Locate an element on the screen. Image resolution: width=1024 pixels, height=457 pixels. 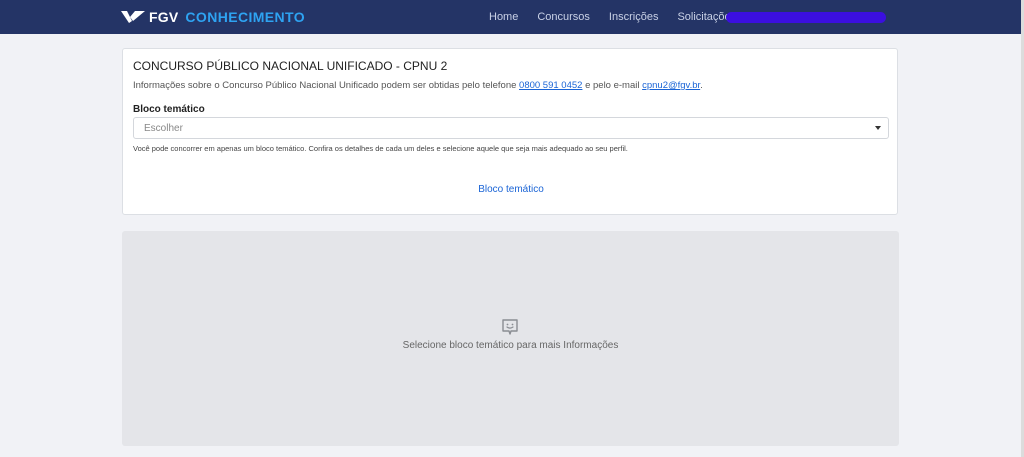
phone-link: 0800 591 0452 is located at coordinates (550, 85).